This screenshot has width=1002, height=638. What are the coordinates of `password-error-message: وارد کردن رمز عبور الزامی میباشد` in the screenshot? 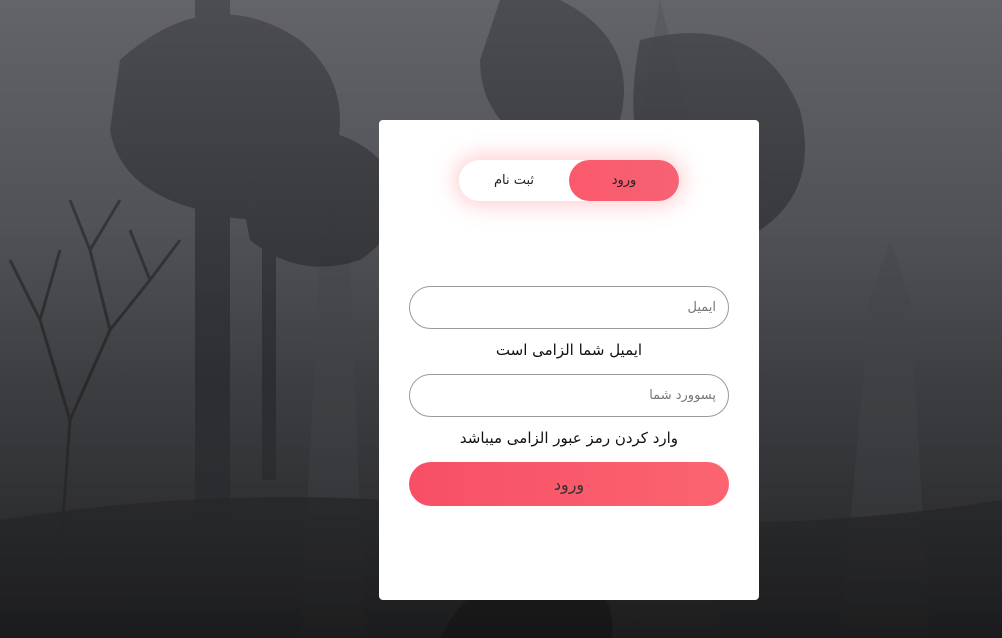 It's located at (569, 438).